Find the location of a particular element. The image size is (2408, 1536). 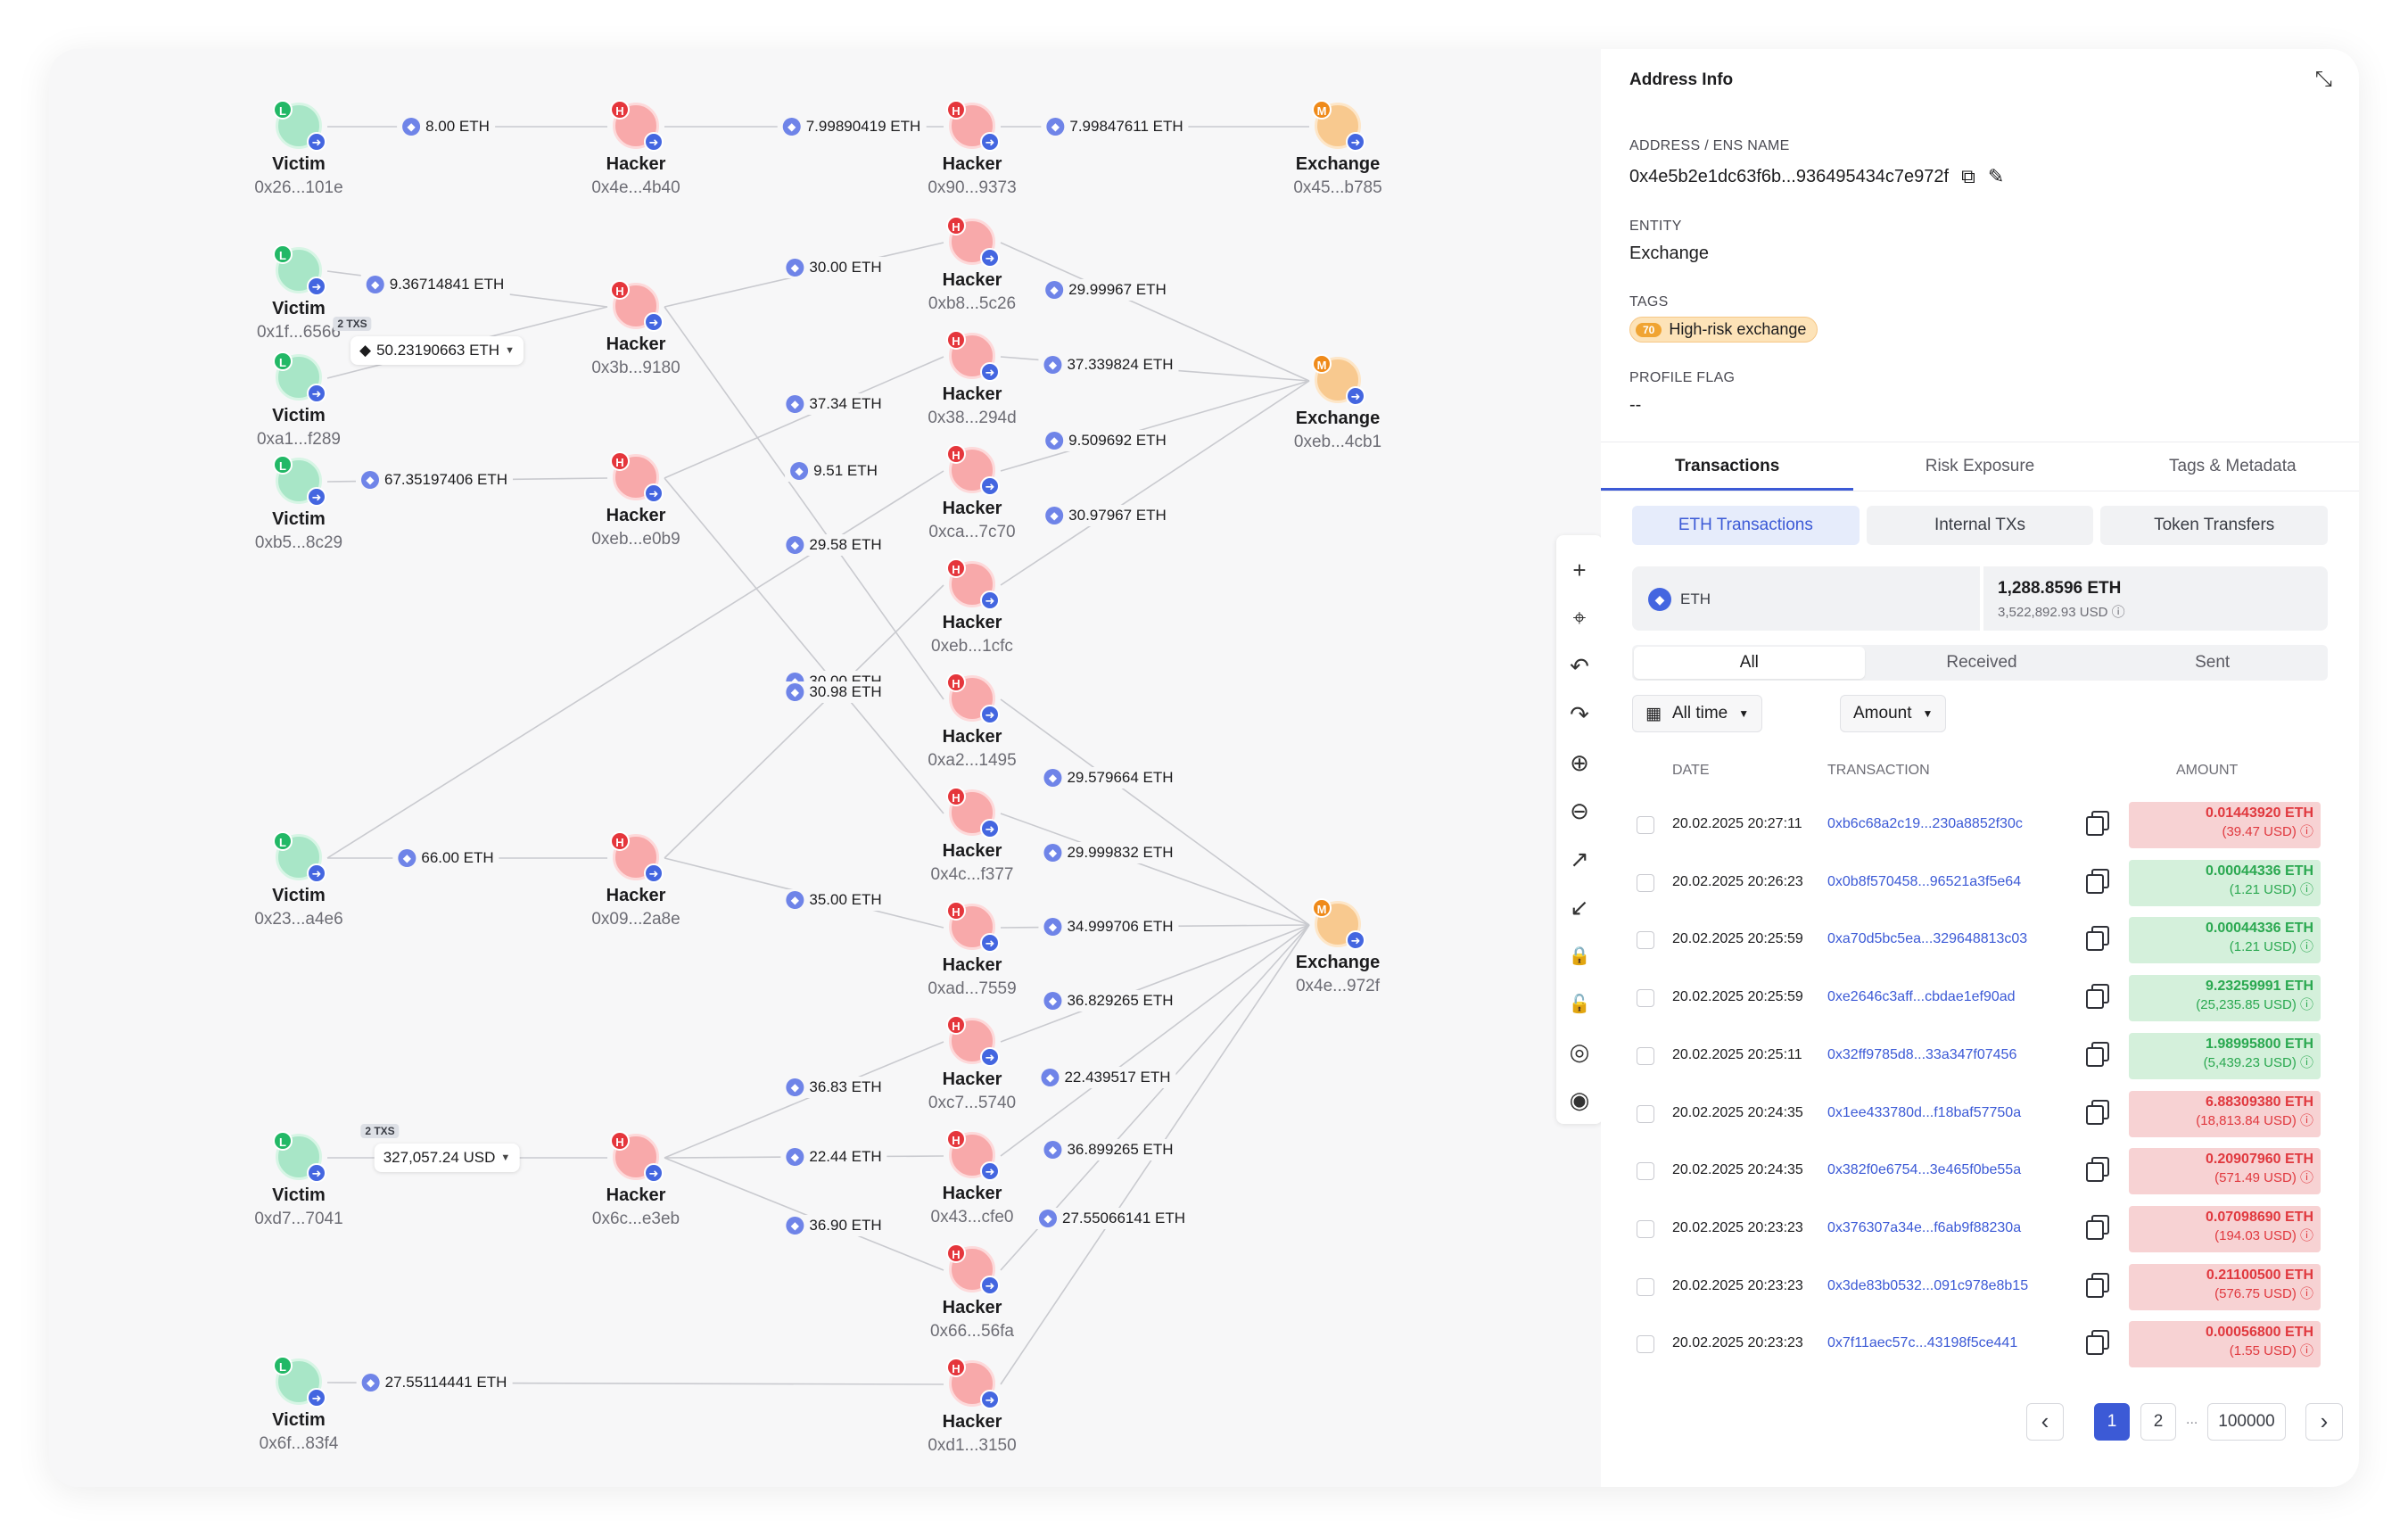

page-2-button: 2 is located at coordinates (2158, 1422).